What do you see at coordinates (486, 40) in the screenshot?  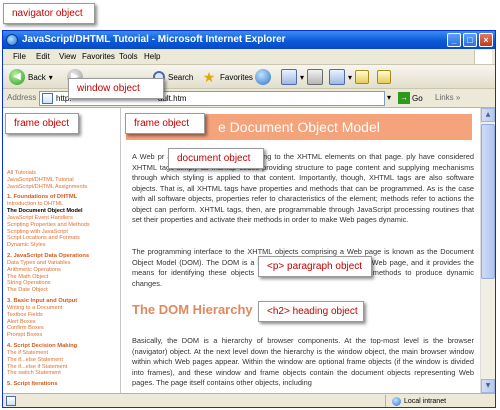 I see `close-button: ×` at bounding box center [486, 40].